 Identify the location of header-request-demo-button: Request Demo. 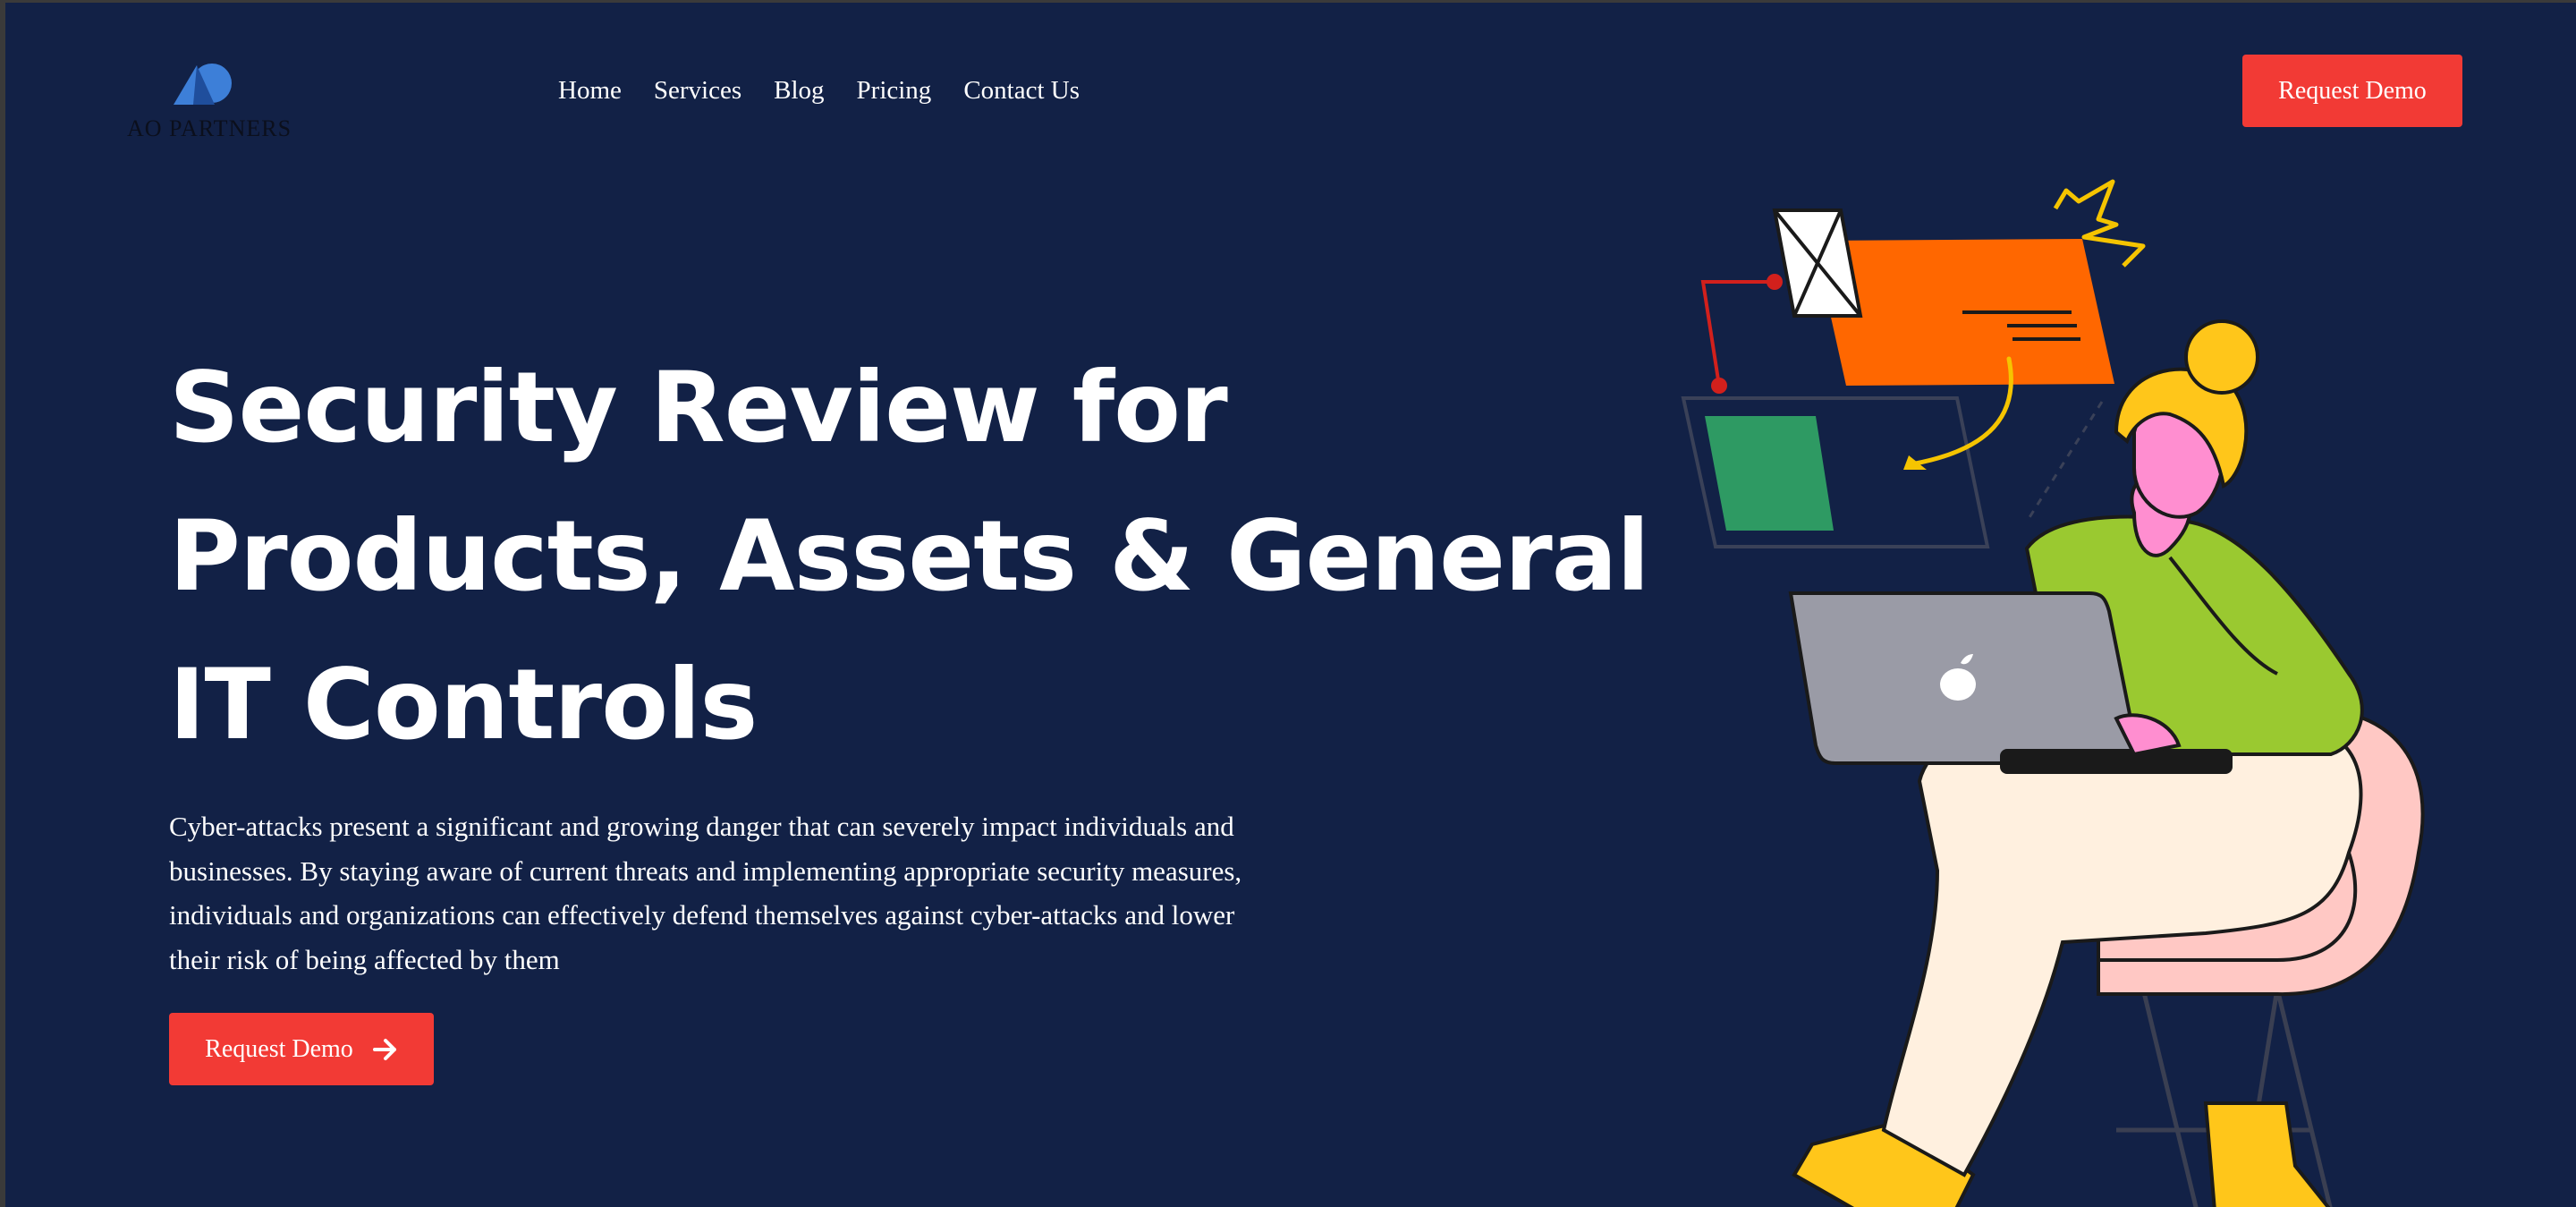
(2352, 91).